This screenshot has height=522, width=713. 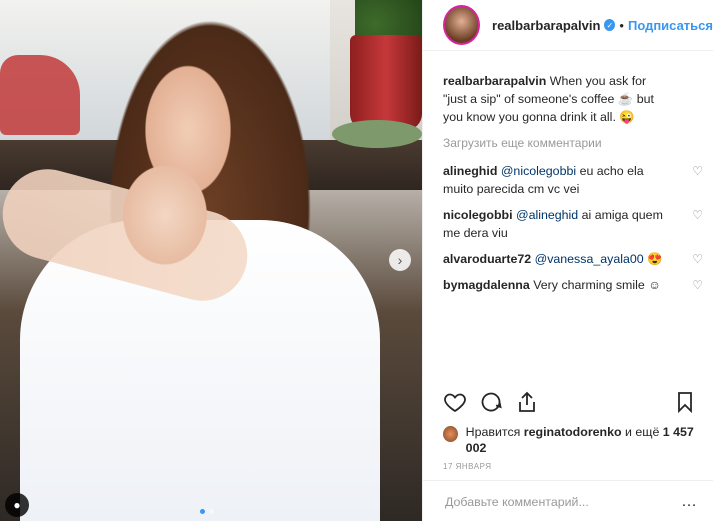 What do you see at coordinates (538, 171) in the screenshot?
I see `comment-mention: @nicolegobbi` at bounding box center [538, 171].